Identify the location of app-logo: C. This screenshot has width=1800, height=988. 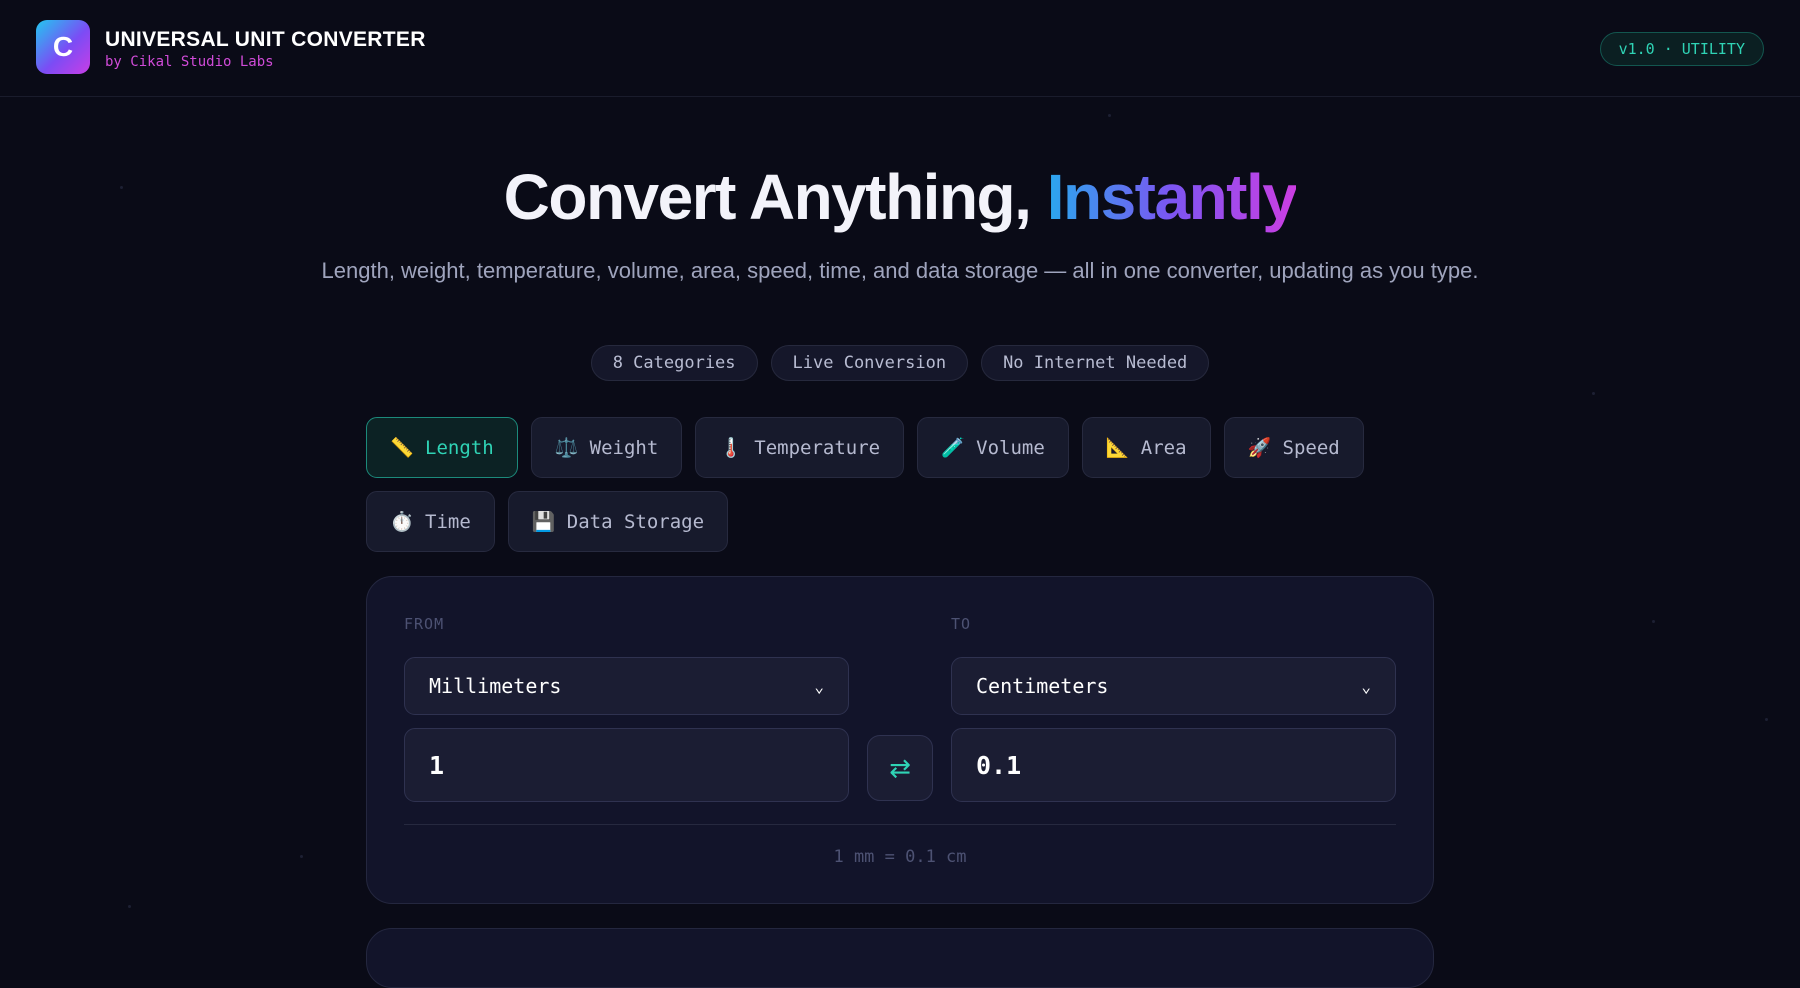
(63, 47).